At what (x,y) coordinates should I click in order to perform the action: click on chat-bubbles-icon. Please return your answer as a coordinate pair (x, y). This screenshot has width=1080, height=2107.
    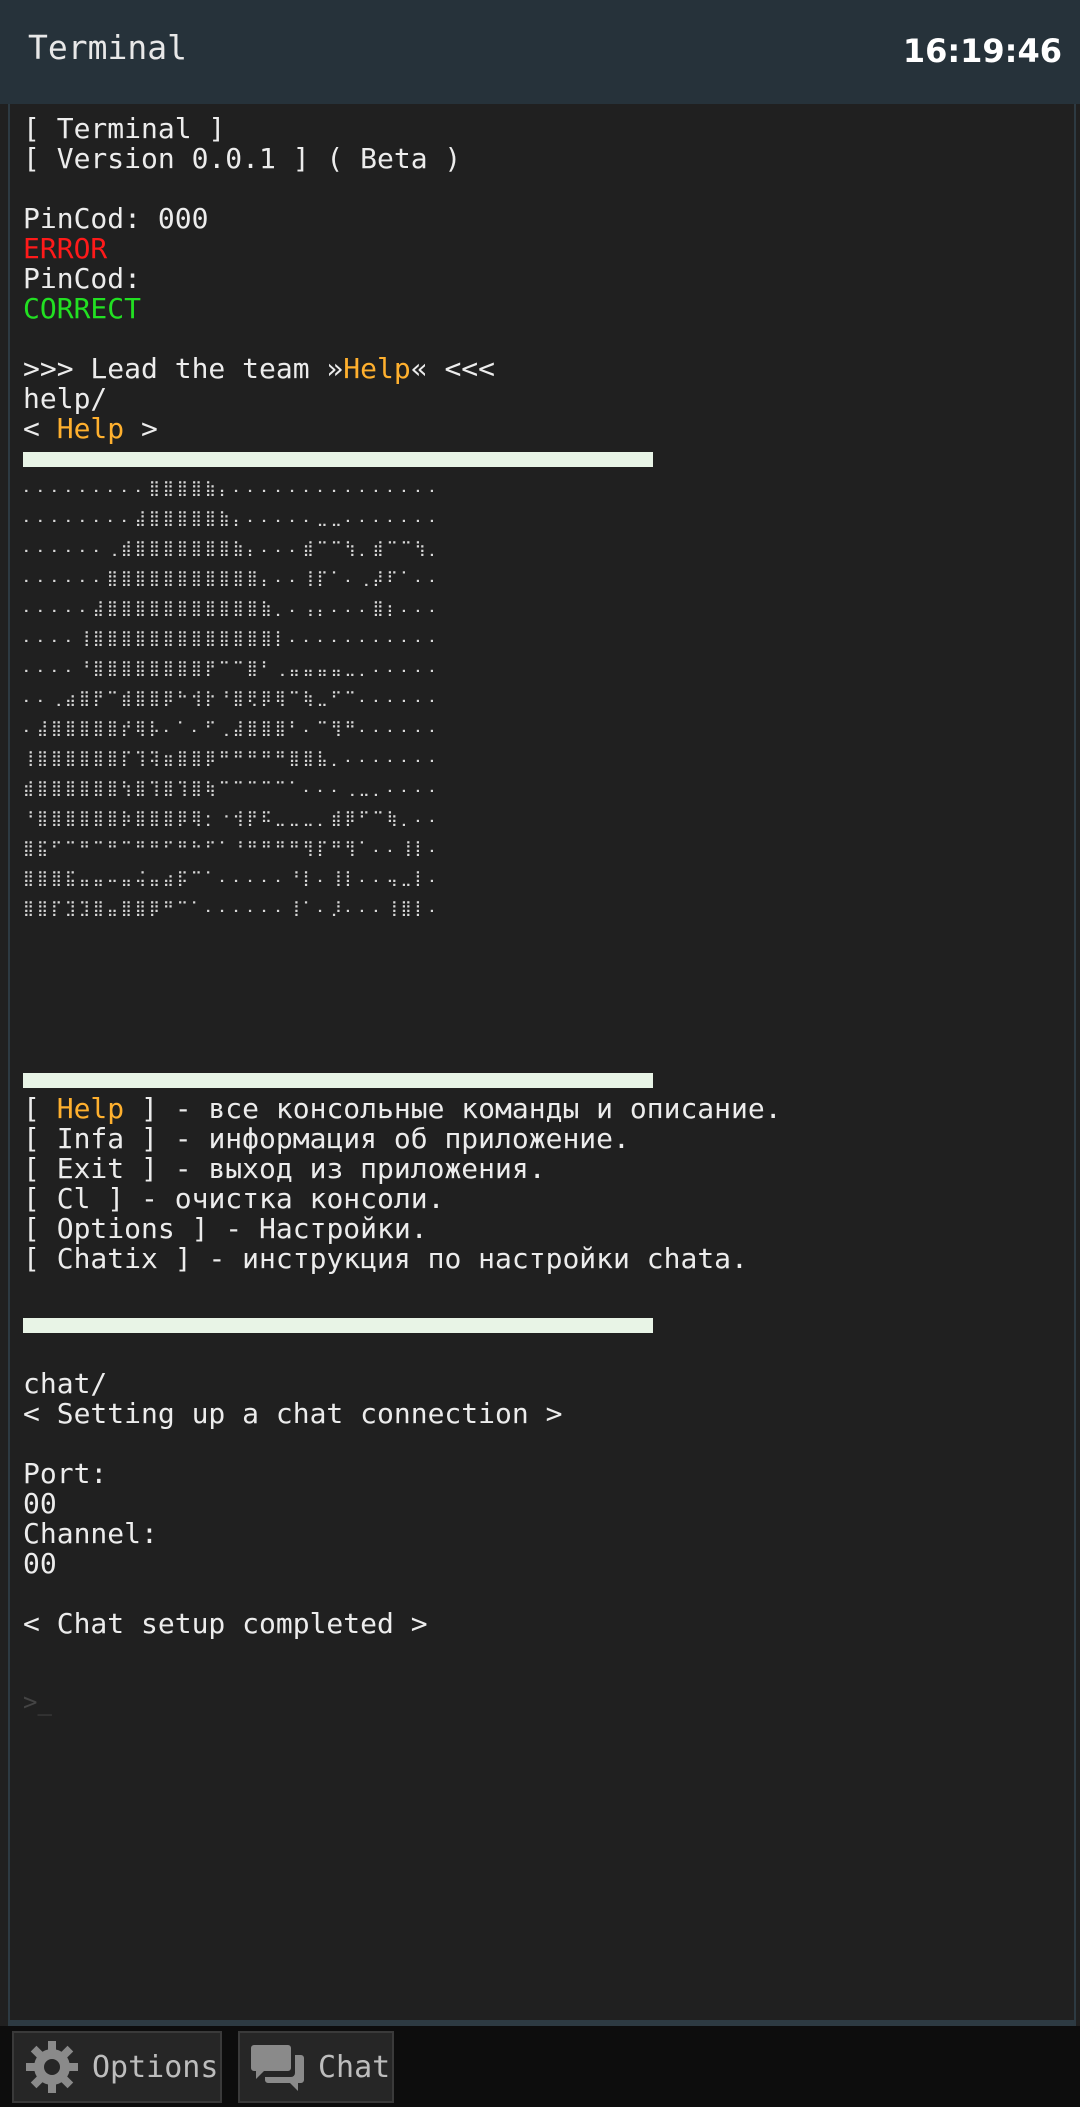
    Looking at the image, I should click on (278, 2067).